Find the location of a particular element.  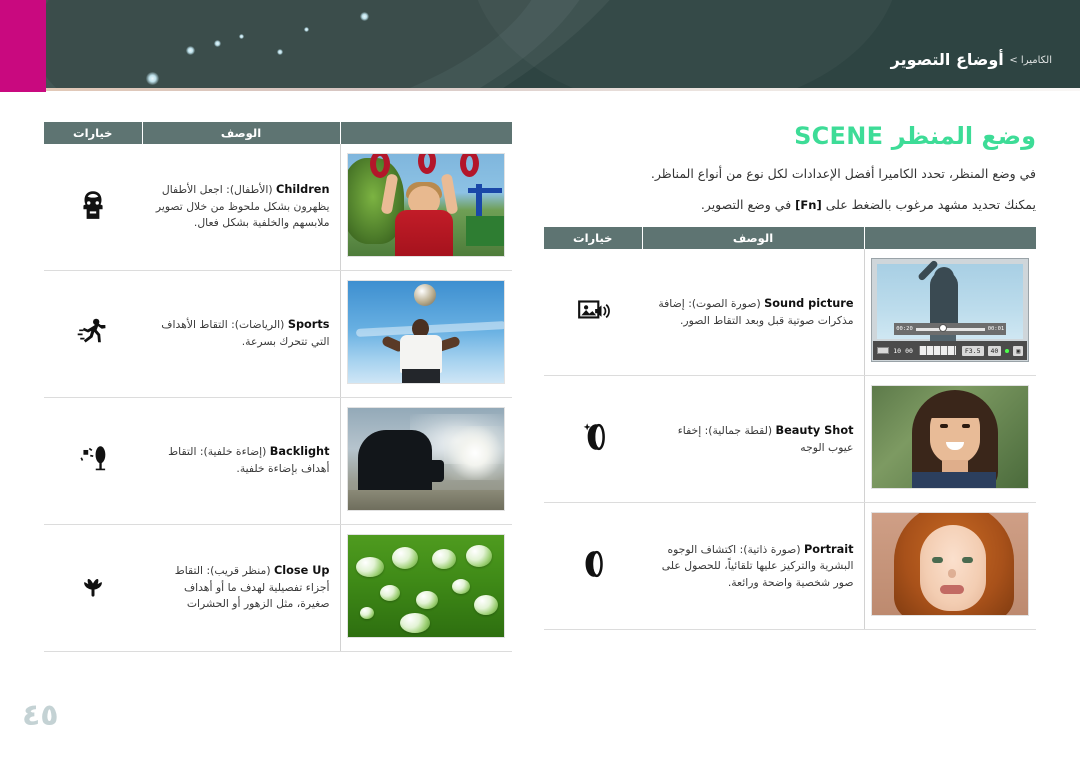

row-title-en: Beauty Shot is located at coordinates (814, 430).